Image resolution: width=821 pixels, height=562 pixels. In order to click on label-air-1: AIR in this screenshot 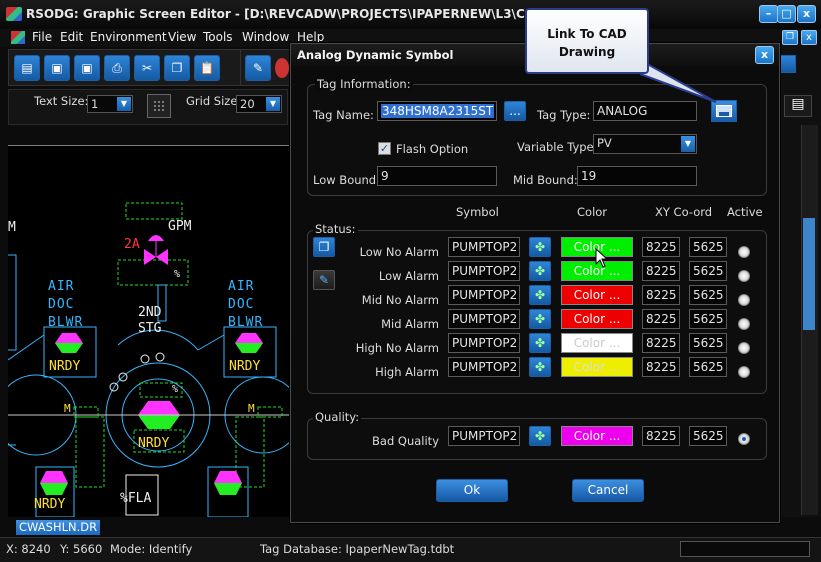, I will do `click(61, 286)`.